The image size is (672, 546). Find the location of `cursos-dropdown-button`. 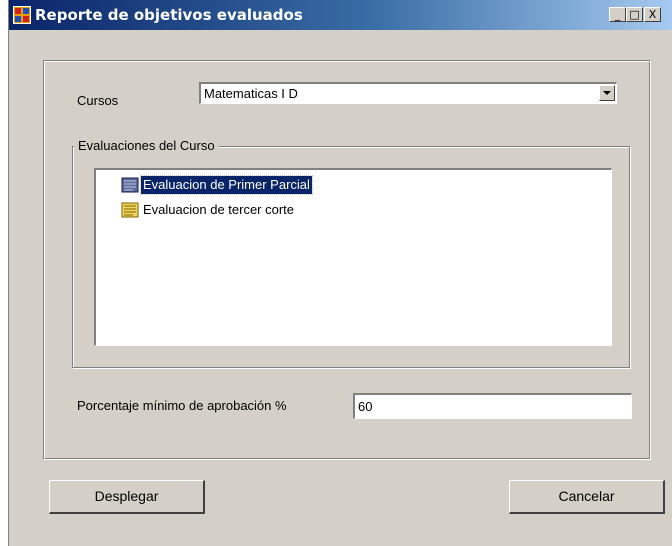

cursos-dropdown-button is located at coordinates (607, 93).